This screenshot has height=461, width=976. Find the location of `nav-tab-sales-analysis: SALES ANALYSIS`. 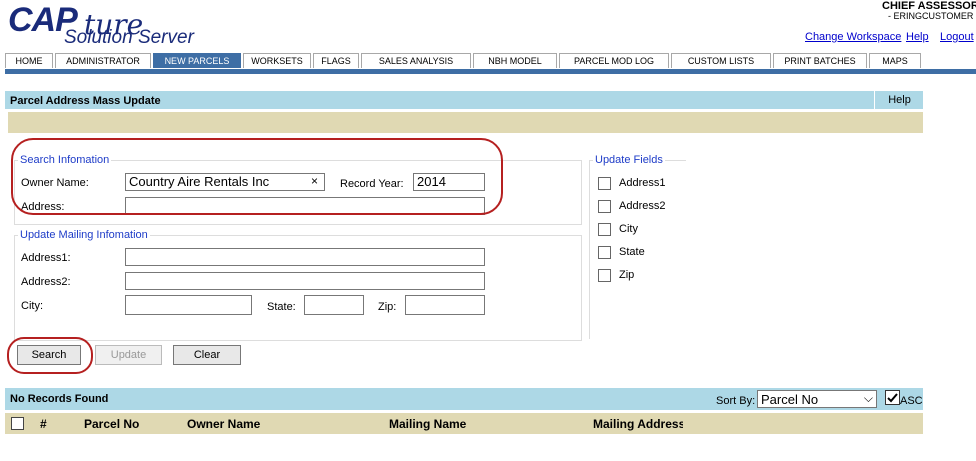

nav-tab-sales-analysis: SALES ANALYSIS is located at coordinates (416, 60).